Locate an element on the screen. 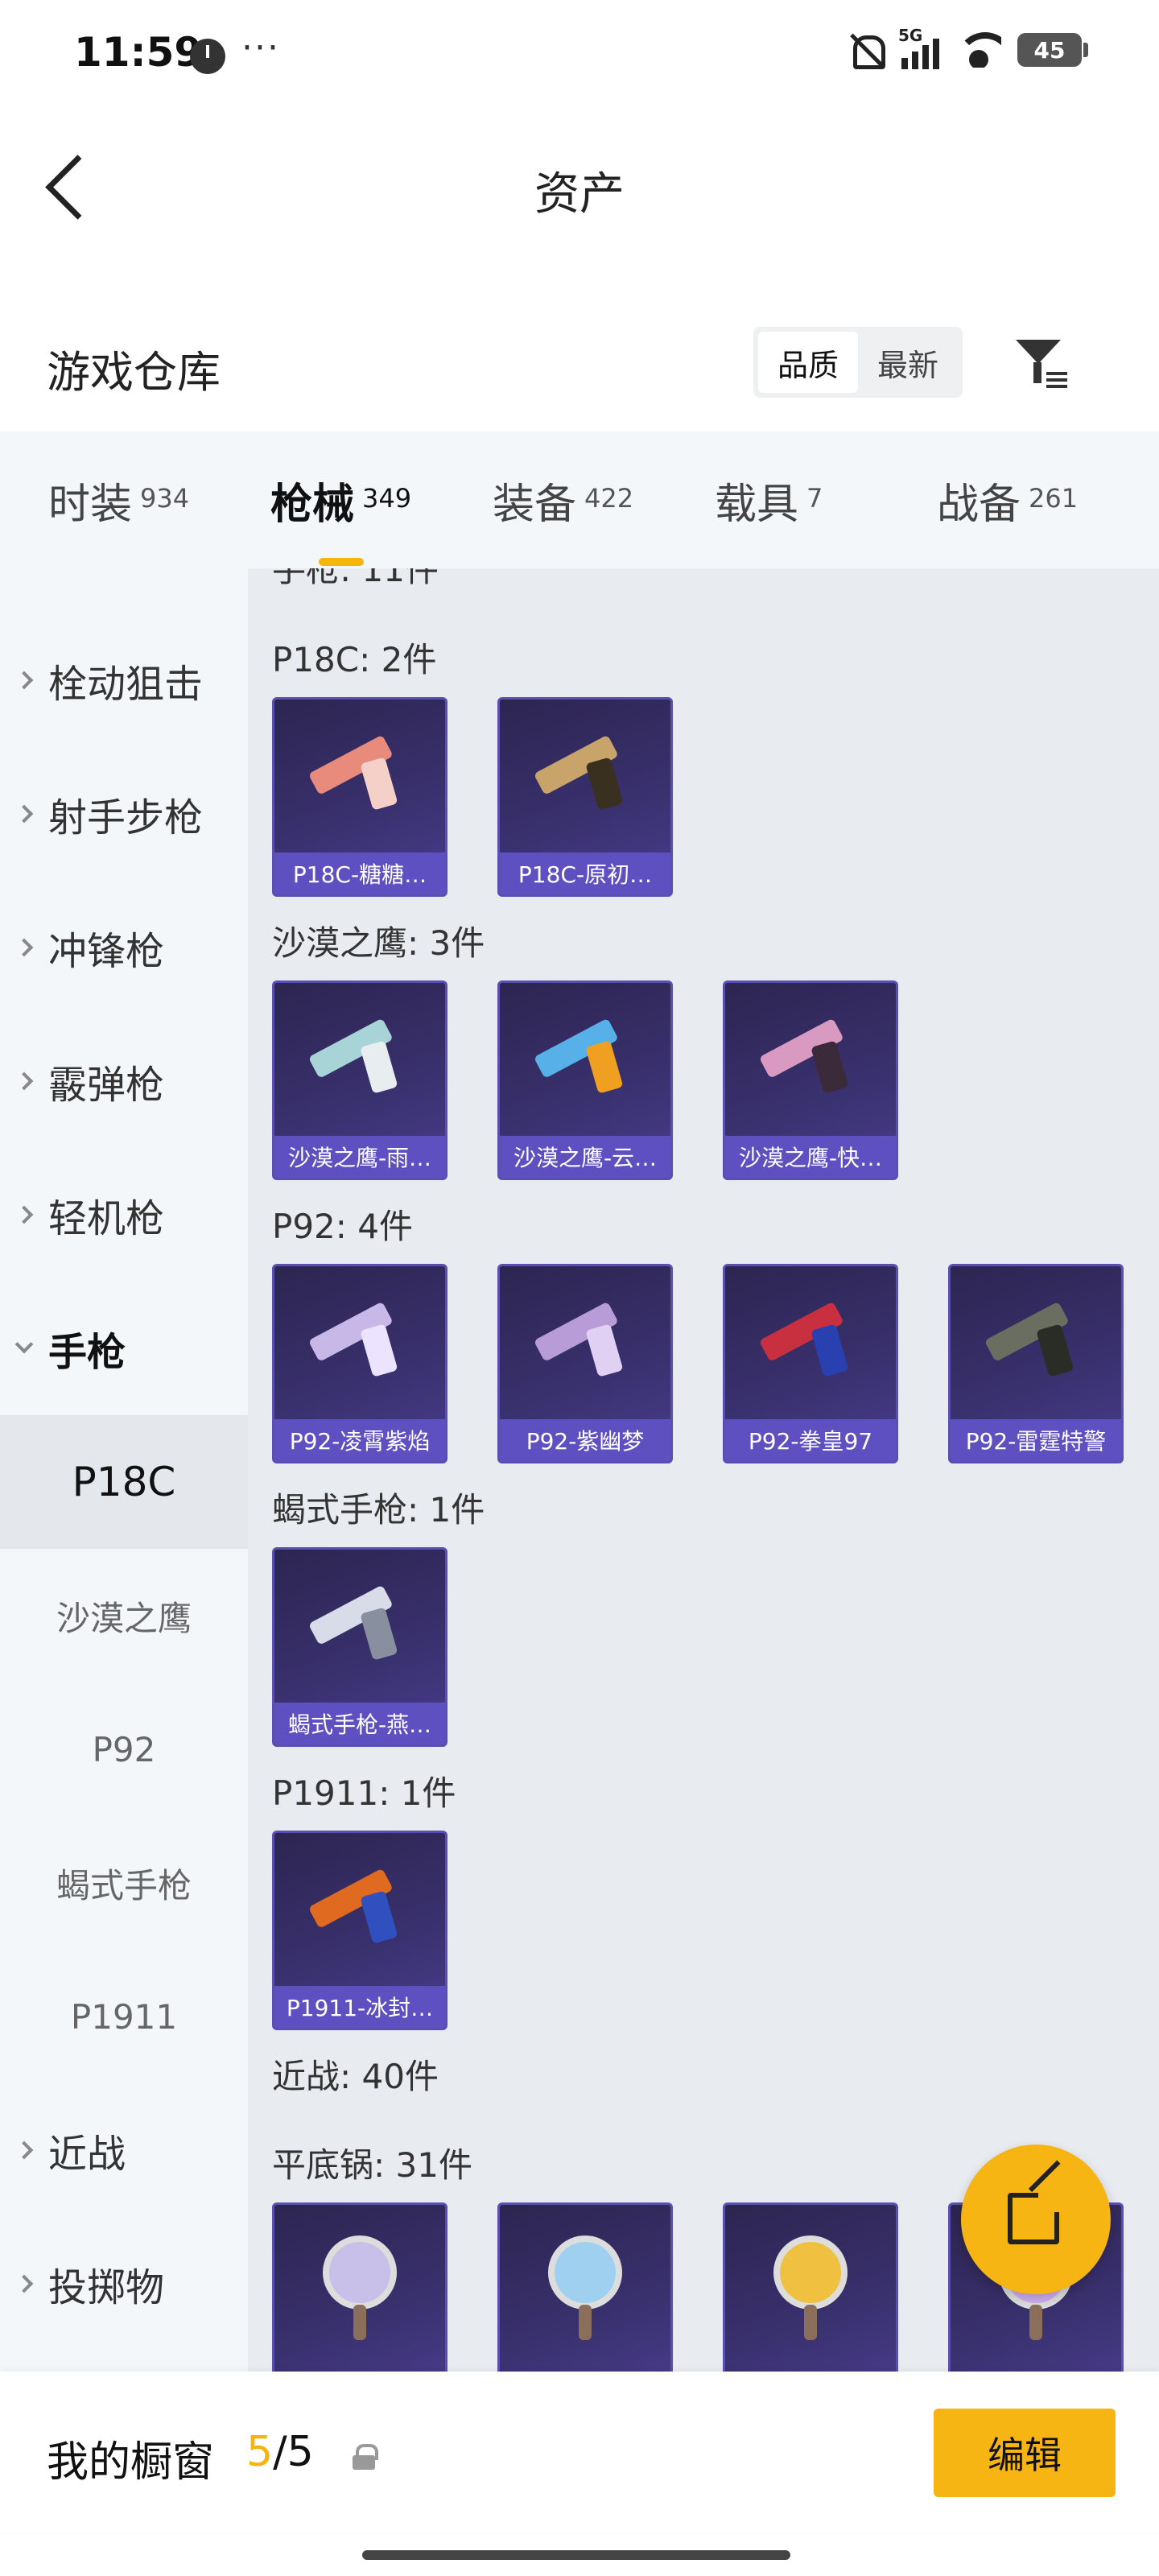 The width and height of the screenshot is (1159, 2576). tab-gear: 战备 261 is located at coordinates (1048, 500).